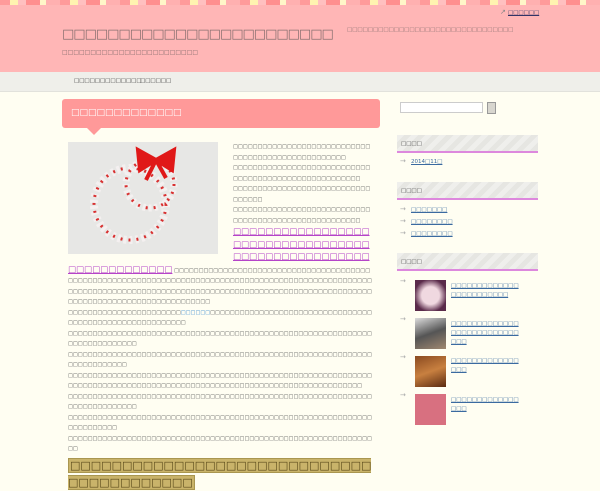 The image size is (600, 491). I want to click on site-title: □□□□□□□□□□□□□□□□□□□□□□□□, so click(198, 34).